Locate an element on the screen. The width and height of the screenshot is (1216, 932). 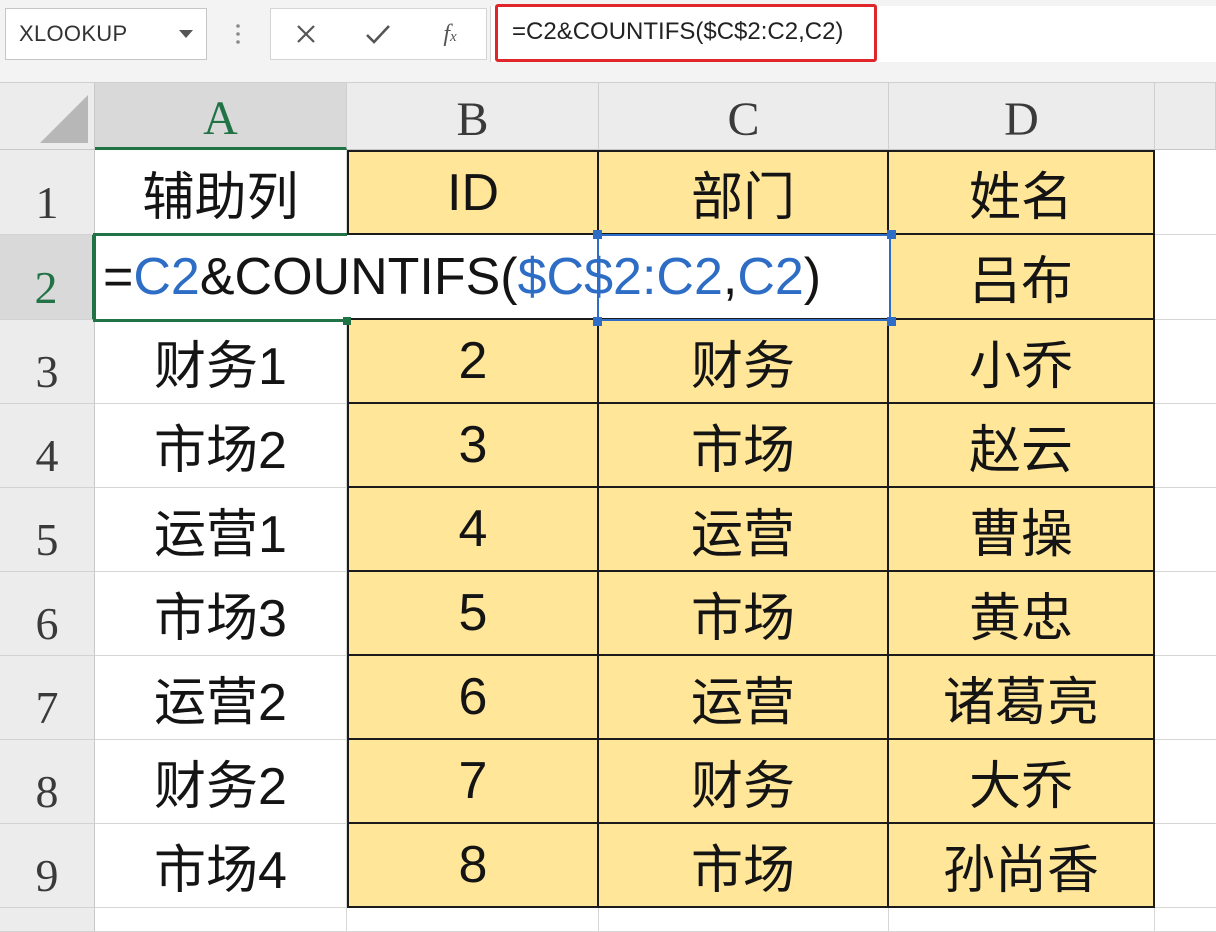
fx-icon: fx is located at coordinates (450, 33).